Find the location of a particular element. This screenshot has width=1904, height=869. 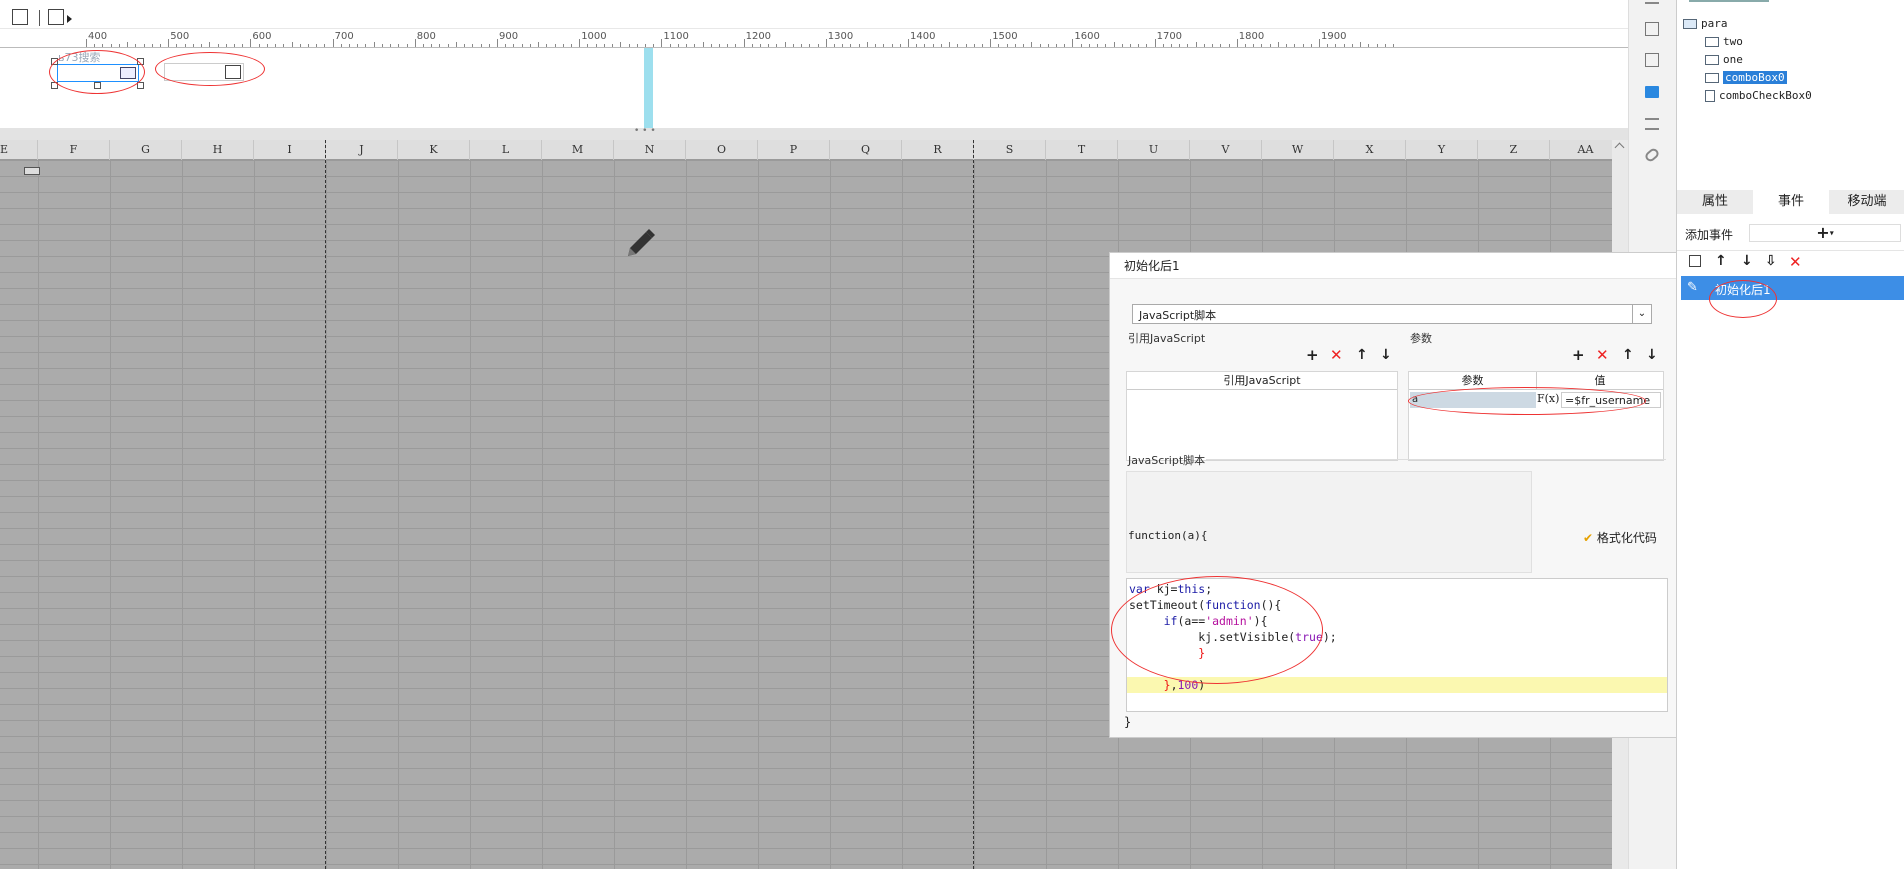

column-header: Z is located at coordinates (1514, 150).